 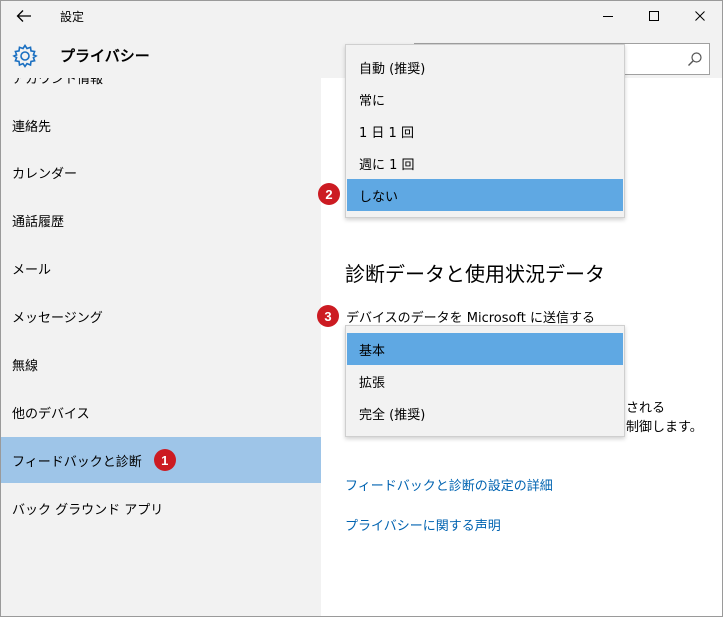 What do you see at coordinates (72, 17) in the screenshot?
I see `window-title: 設定` at bounding box center [72, 17].